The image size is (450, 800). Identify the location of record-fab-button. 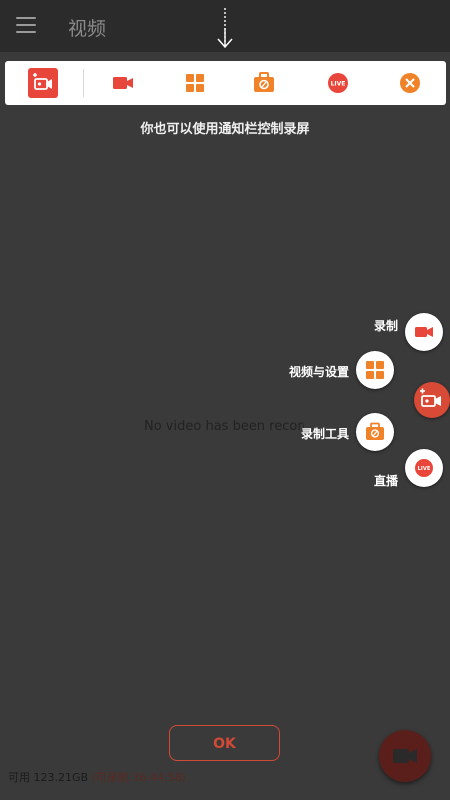
(405, 756).